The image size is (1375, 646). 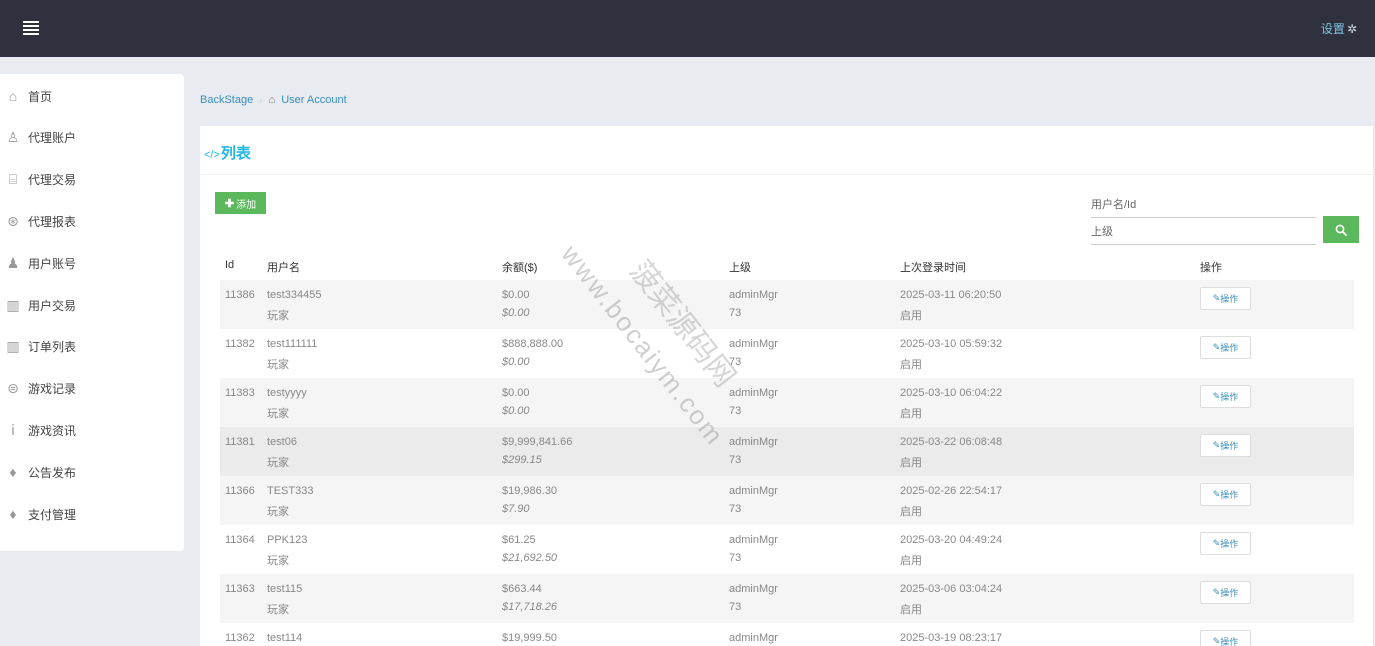 What do you see at coordinates (13, 220) in the screenshot?
I see `lifebuoy-icon: ⊛` at bounding box center [13, 220].